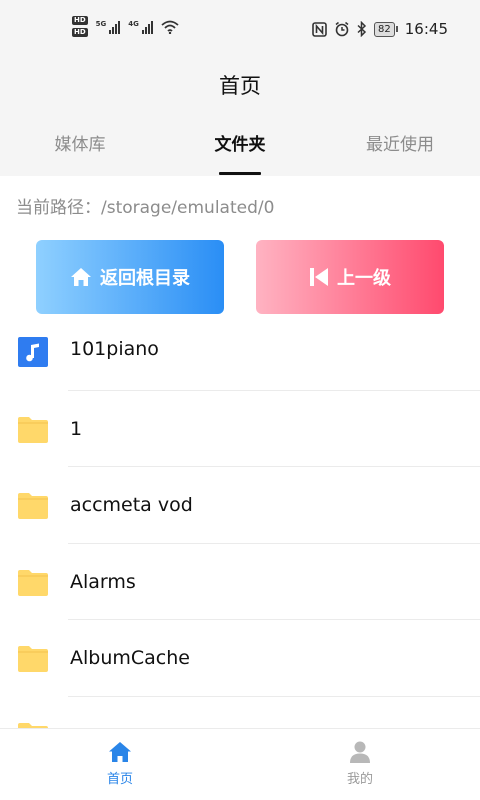 This screenshot has height=800, width=480. I want to click on nav-profile-label: 我的, so click(359, 779).